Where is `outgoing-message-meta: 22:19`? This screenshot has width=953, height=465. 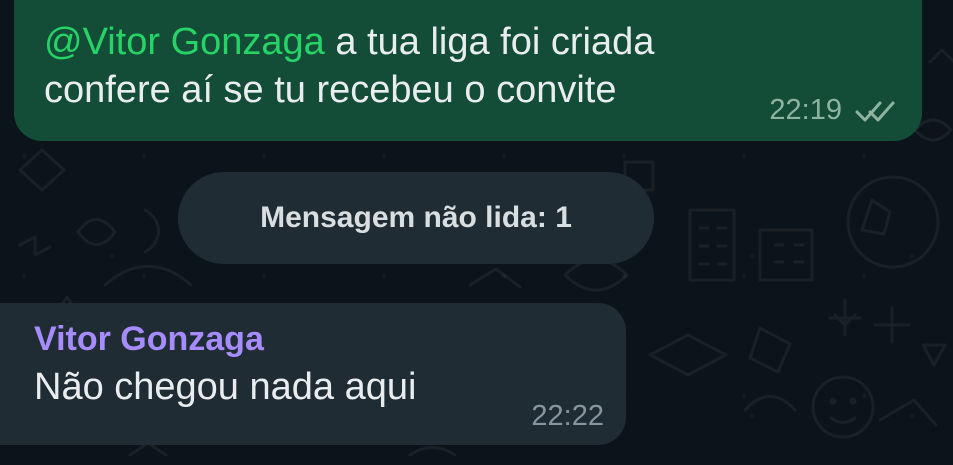 outgoing-message-meta: 22:19 is located at coordinates (832, 110).